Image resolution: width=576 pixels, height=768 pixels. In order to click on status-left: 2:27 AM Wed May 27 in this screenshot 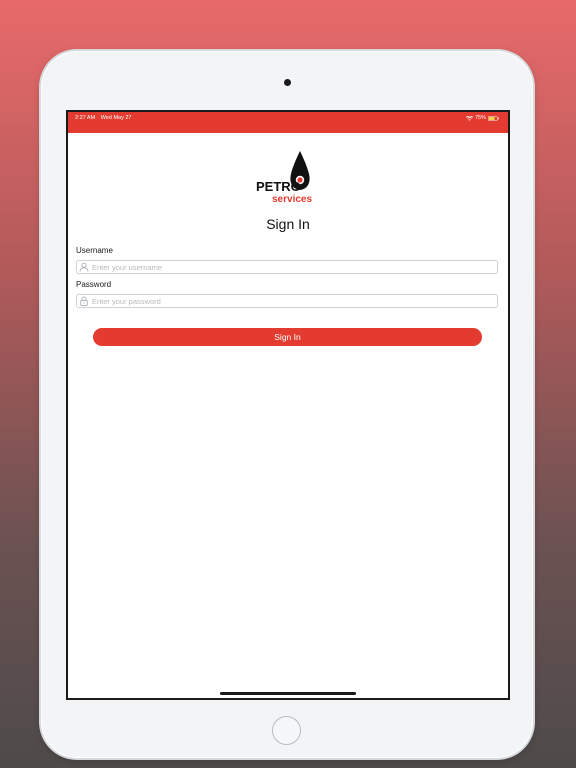, I will do `click(103, 118)`.